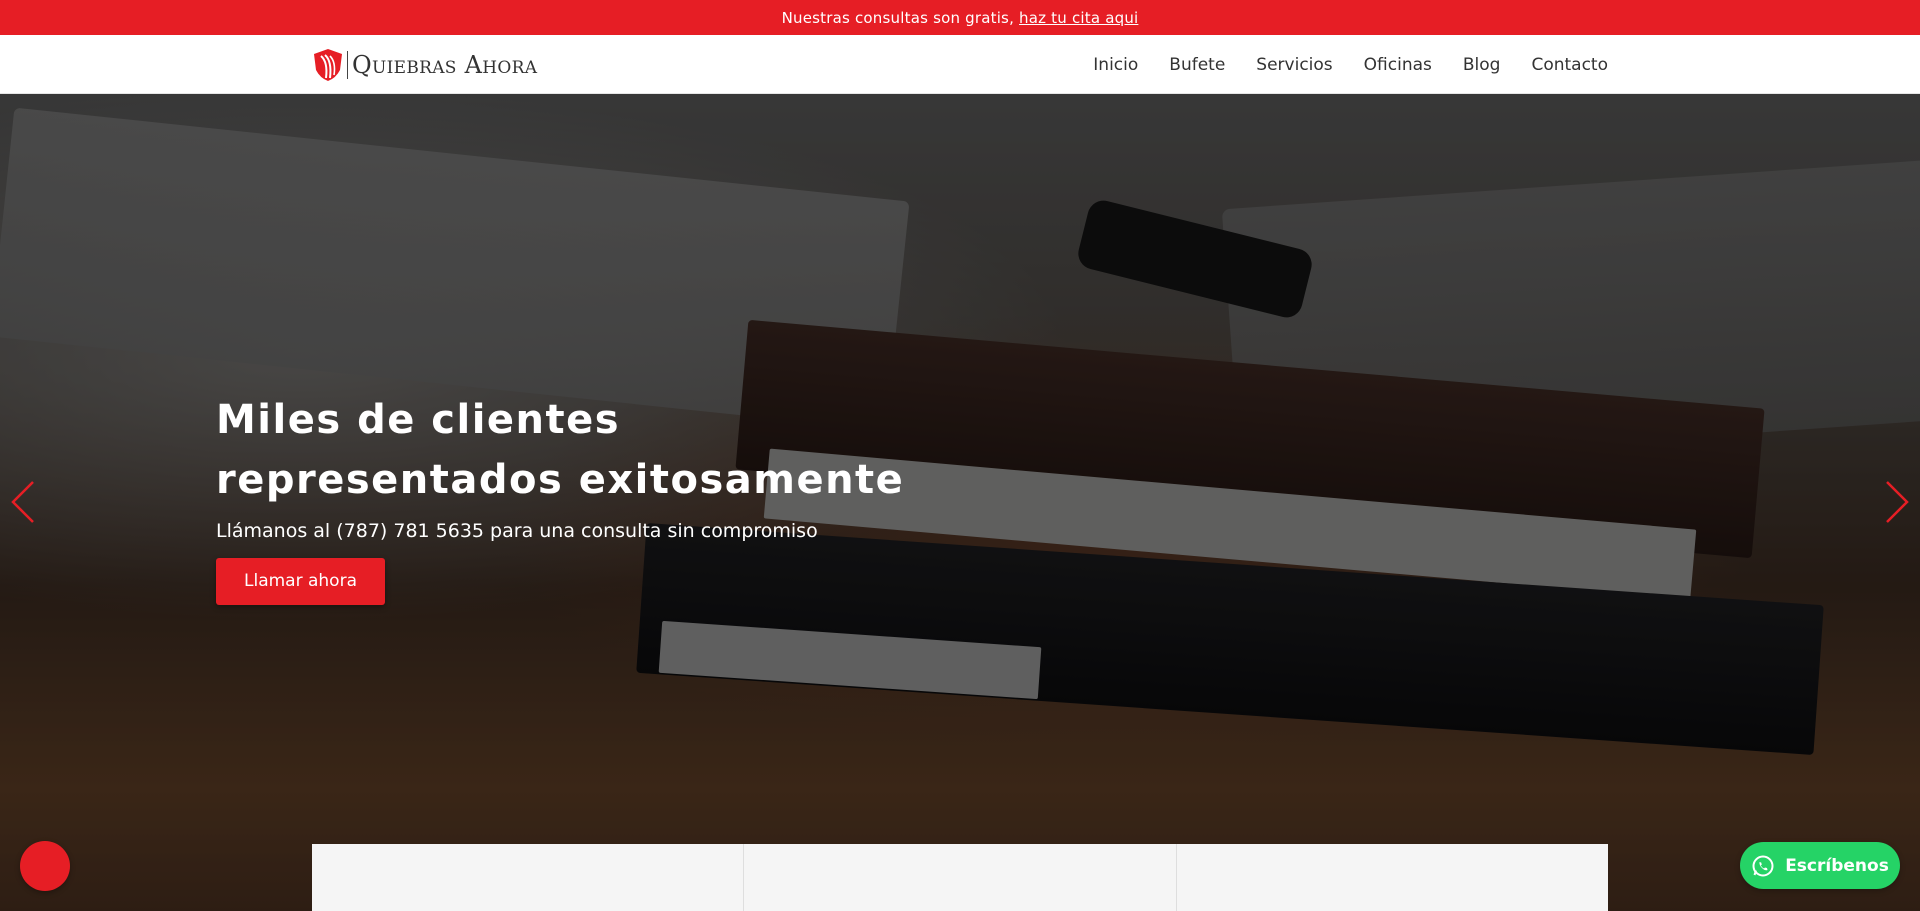 The height and width of the screenshot is (911, 1920). I want to click on site-logo: Quiebras Ahora, so click(424, 65).